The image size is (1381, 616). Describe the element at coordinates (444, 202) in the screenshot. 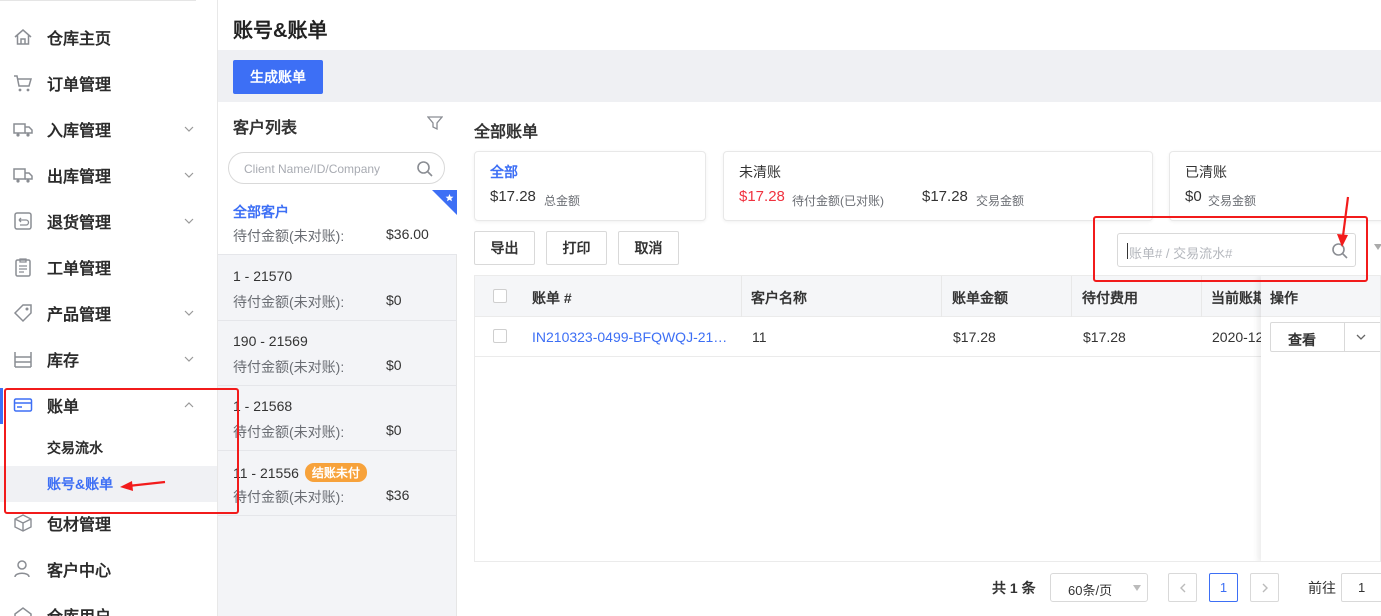

I see `star-corner-icon` at that location.